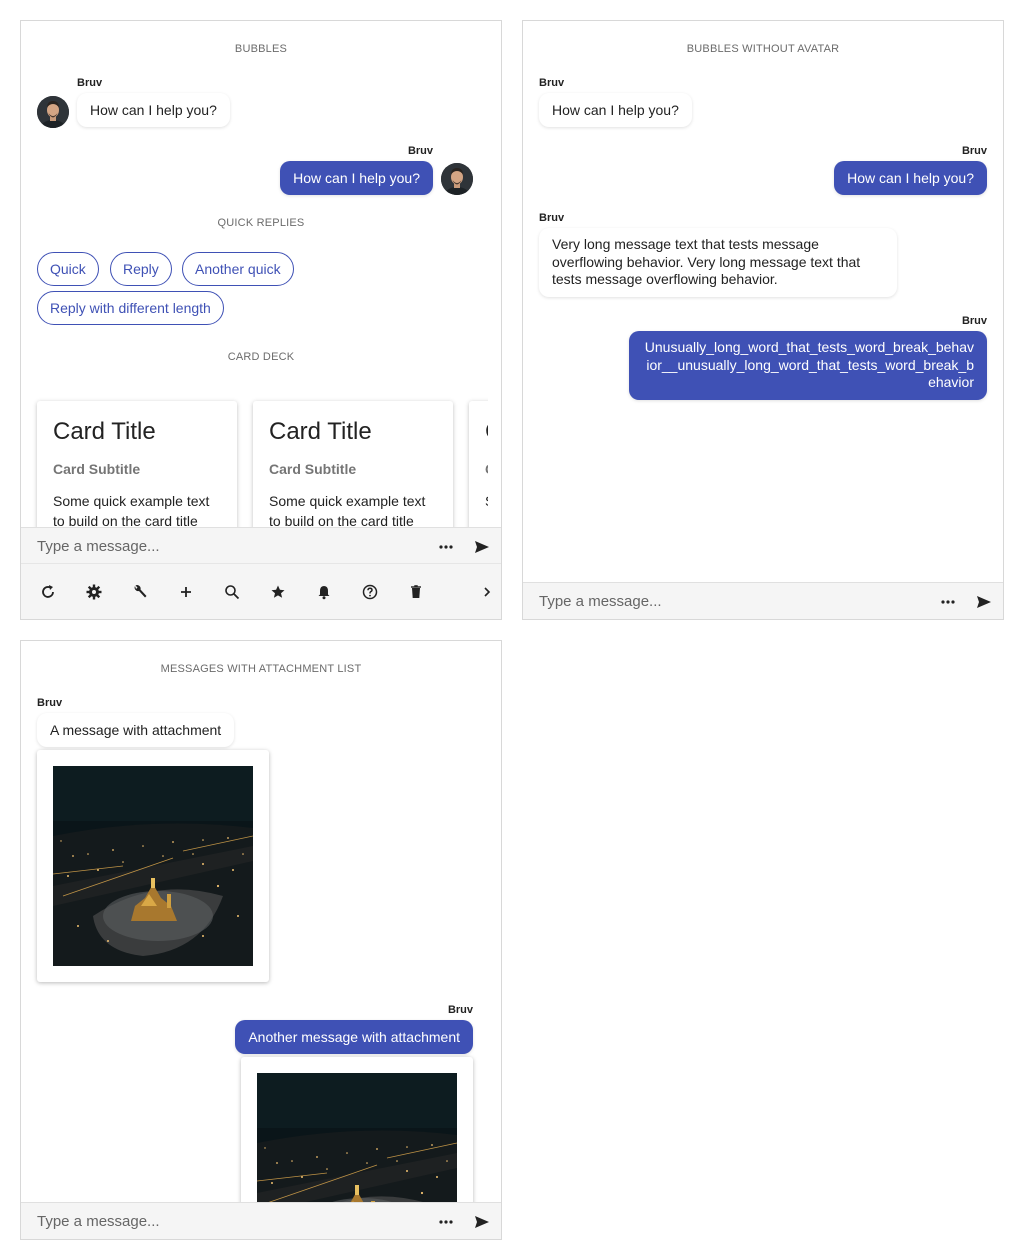  I want to click on card-title: C, so click(486, 432).